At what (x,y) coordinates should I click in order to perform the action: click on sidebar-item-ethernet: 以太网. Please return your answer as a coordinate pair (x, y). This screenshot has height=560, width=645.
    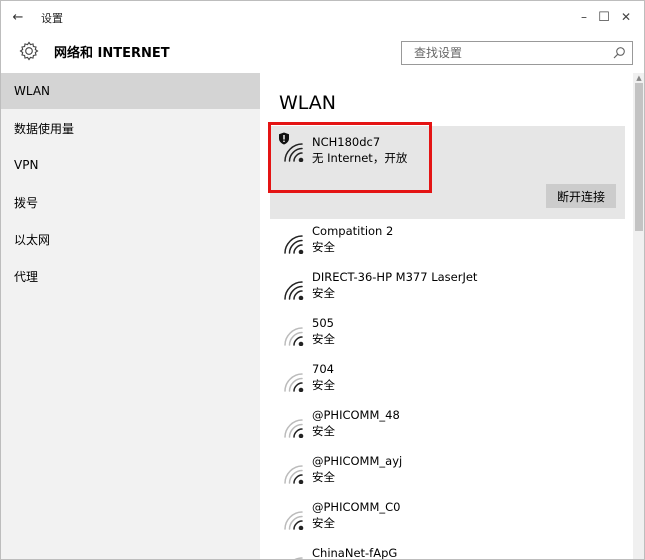
    Looking at the image, I should click on (130, 239).